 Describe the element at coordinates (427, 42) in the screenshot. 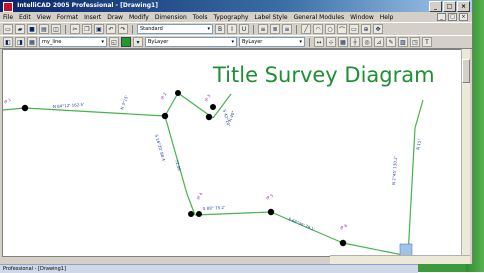

I see `text-icon: T` at that location.